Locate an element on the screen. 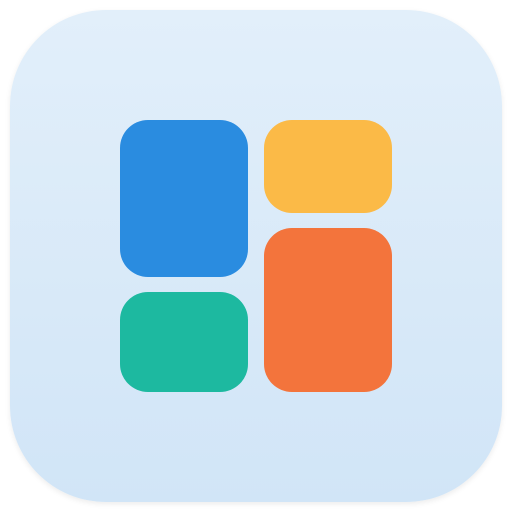  tile-orange is located at coordinates (328, 310).